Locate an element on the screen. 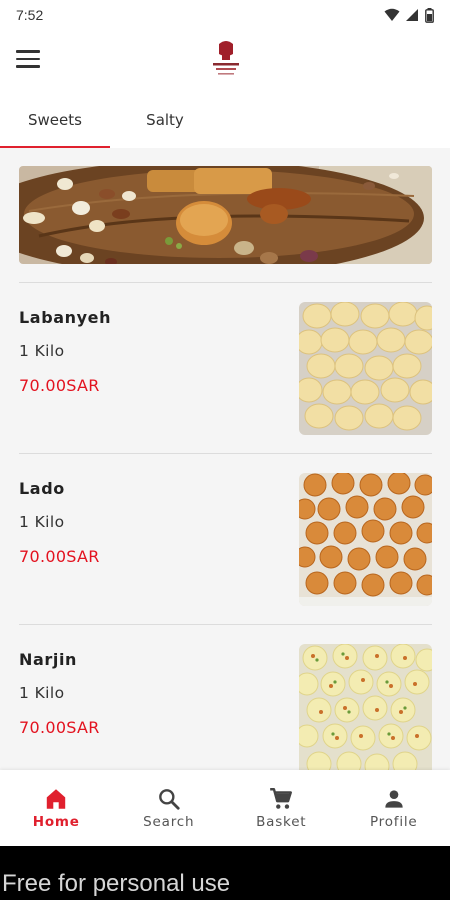  status-bar: 7:52 is located at coordinates (225, 15).